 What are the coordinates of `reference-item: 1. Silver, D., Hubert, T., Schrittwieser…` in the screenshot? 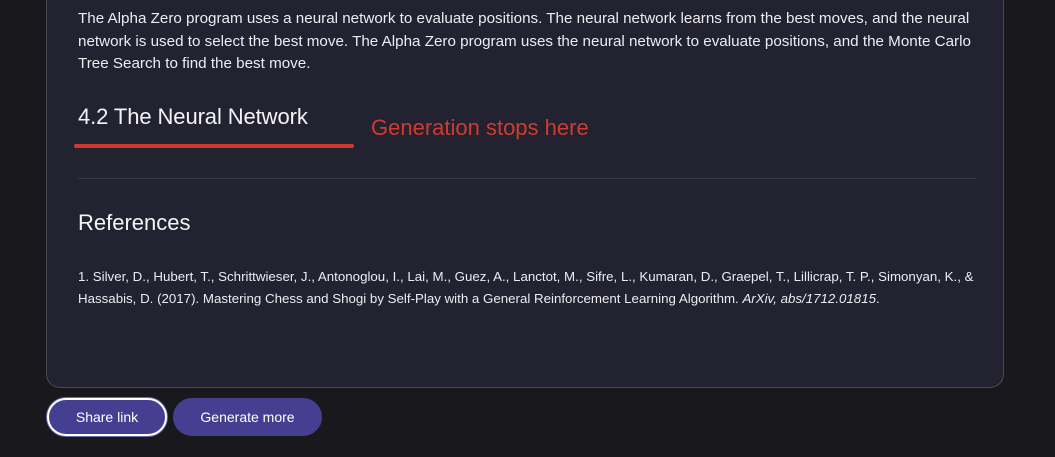 It's located at (528, 288).